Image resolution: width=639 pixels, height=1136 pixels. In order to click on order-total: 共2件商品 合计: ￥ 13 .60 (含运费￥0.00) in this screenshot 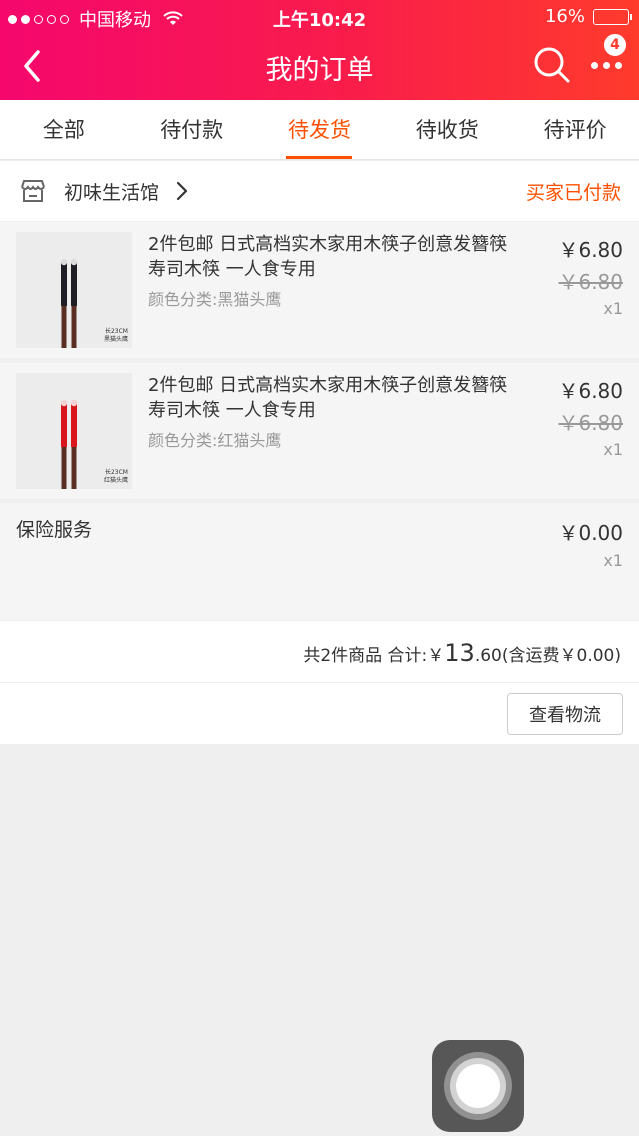, I will do `click(462, 653)`.